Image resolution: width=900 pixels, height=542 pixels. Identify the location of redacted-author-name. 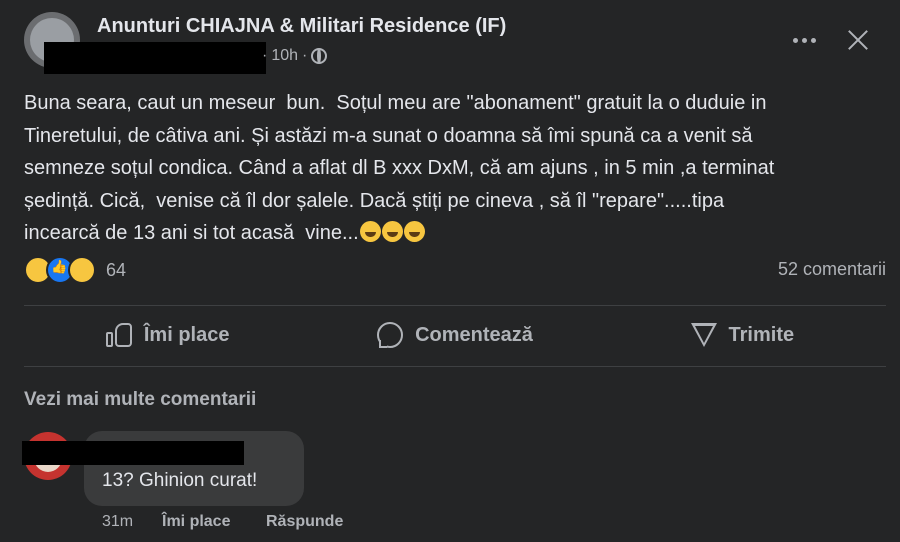
(155, 58).